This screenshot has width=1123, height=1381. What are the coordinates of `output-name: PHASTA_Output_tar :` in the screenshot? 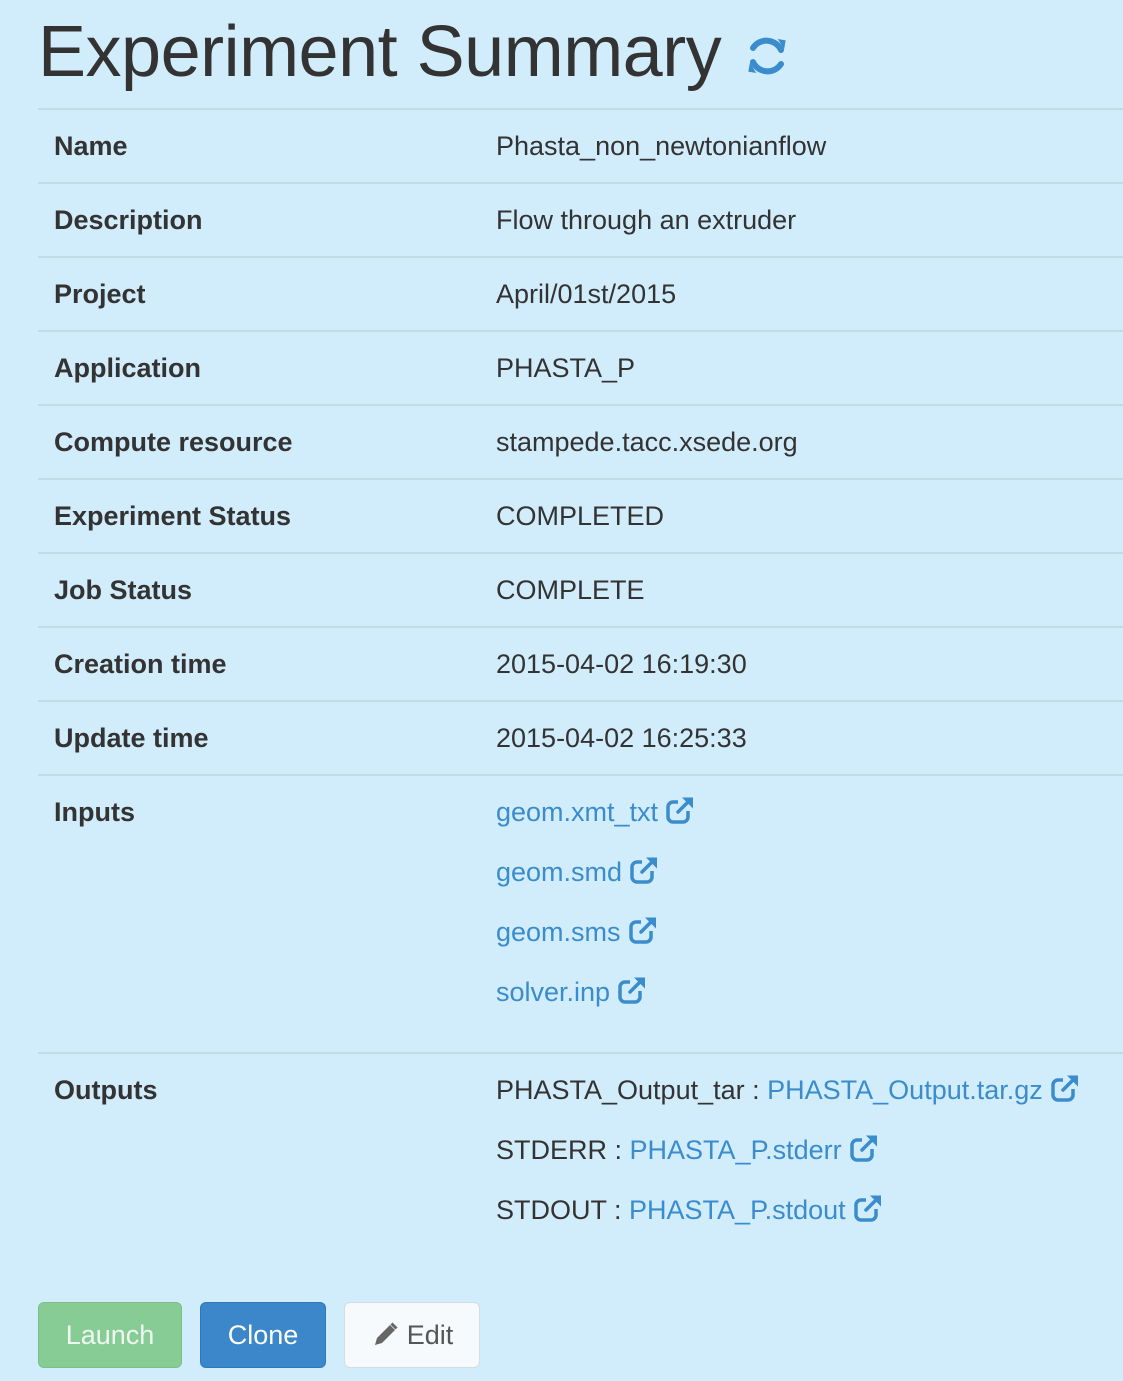 It's located at (628, 1090).